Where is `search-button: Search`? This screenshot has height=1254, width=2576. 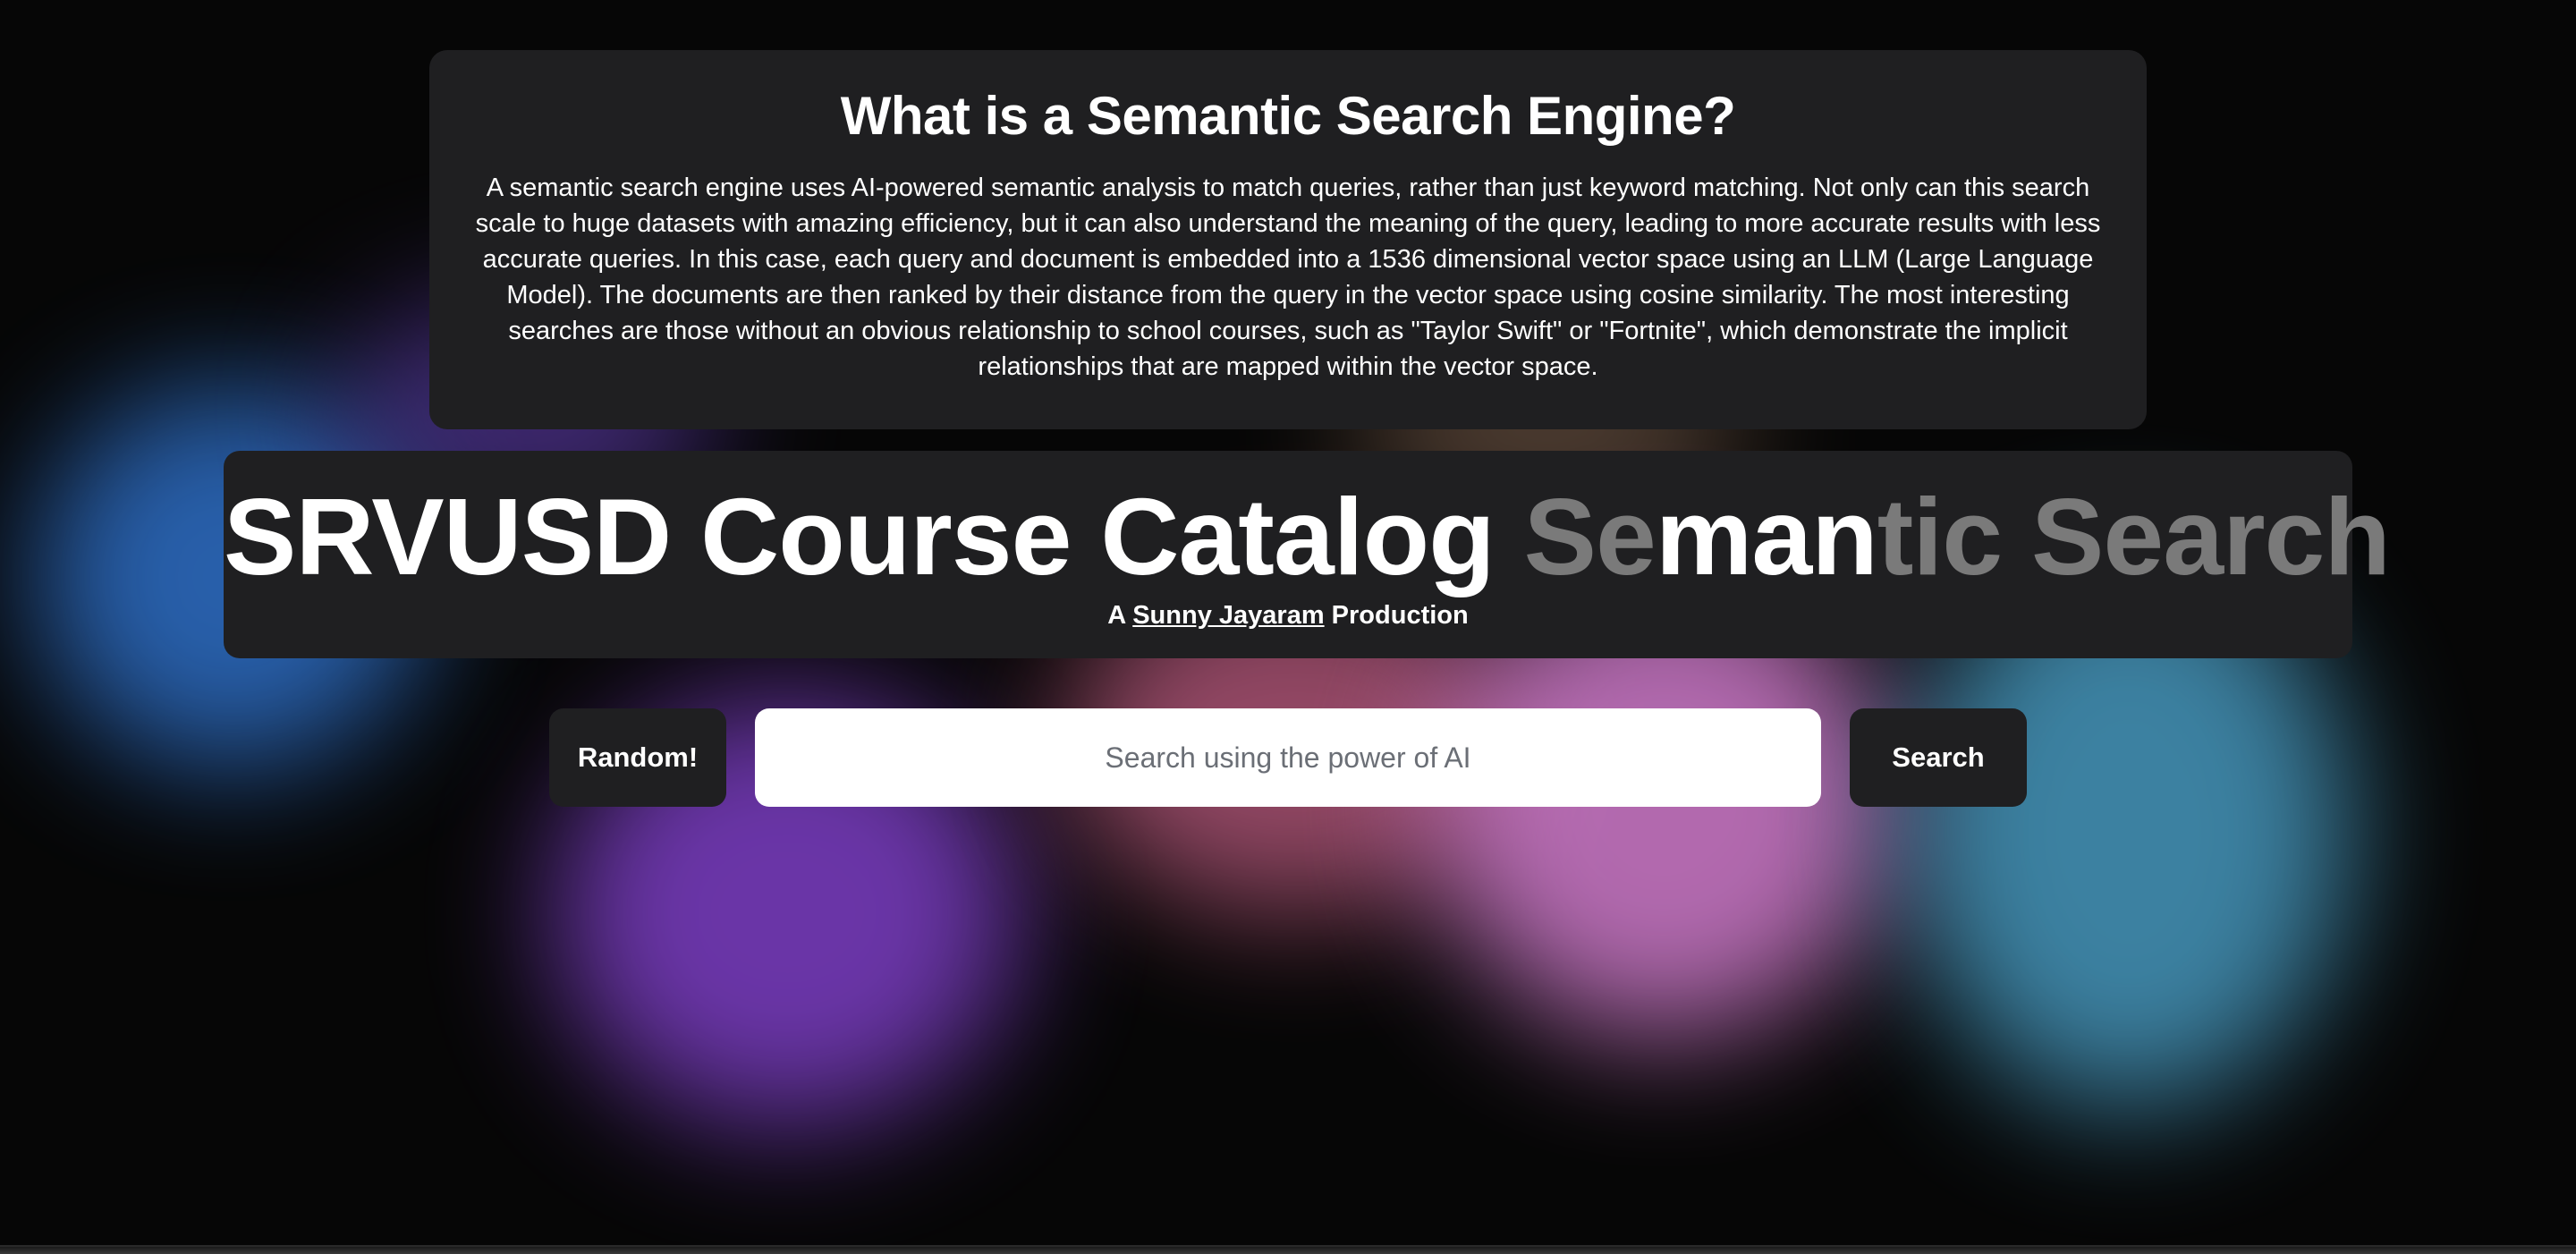
search-button: Search is located at coordinates (1938, 757).